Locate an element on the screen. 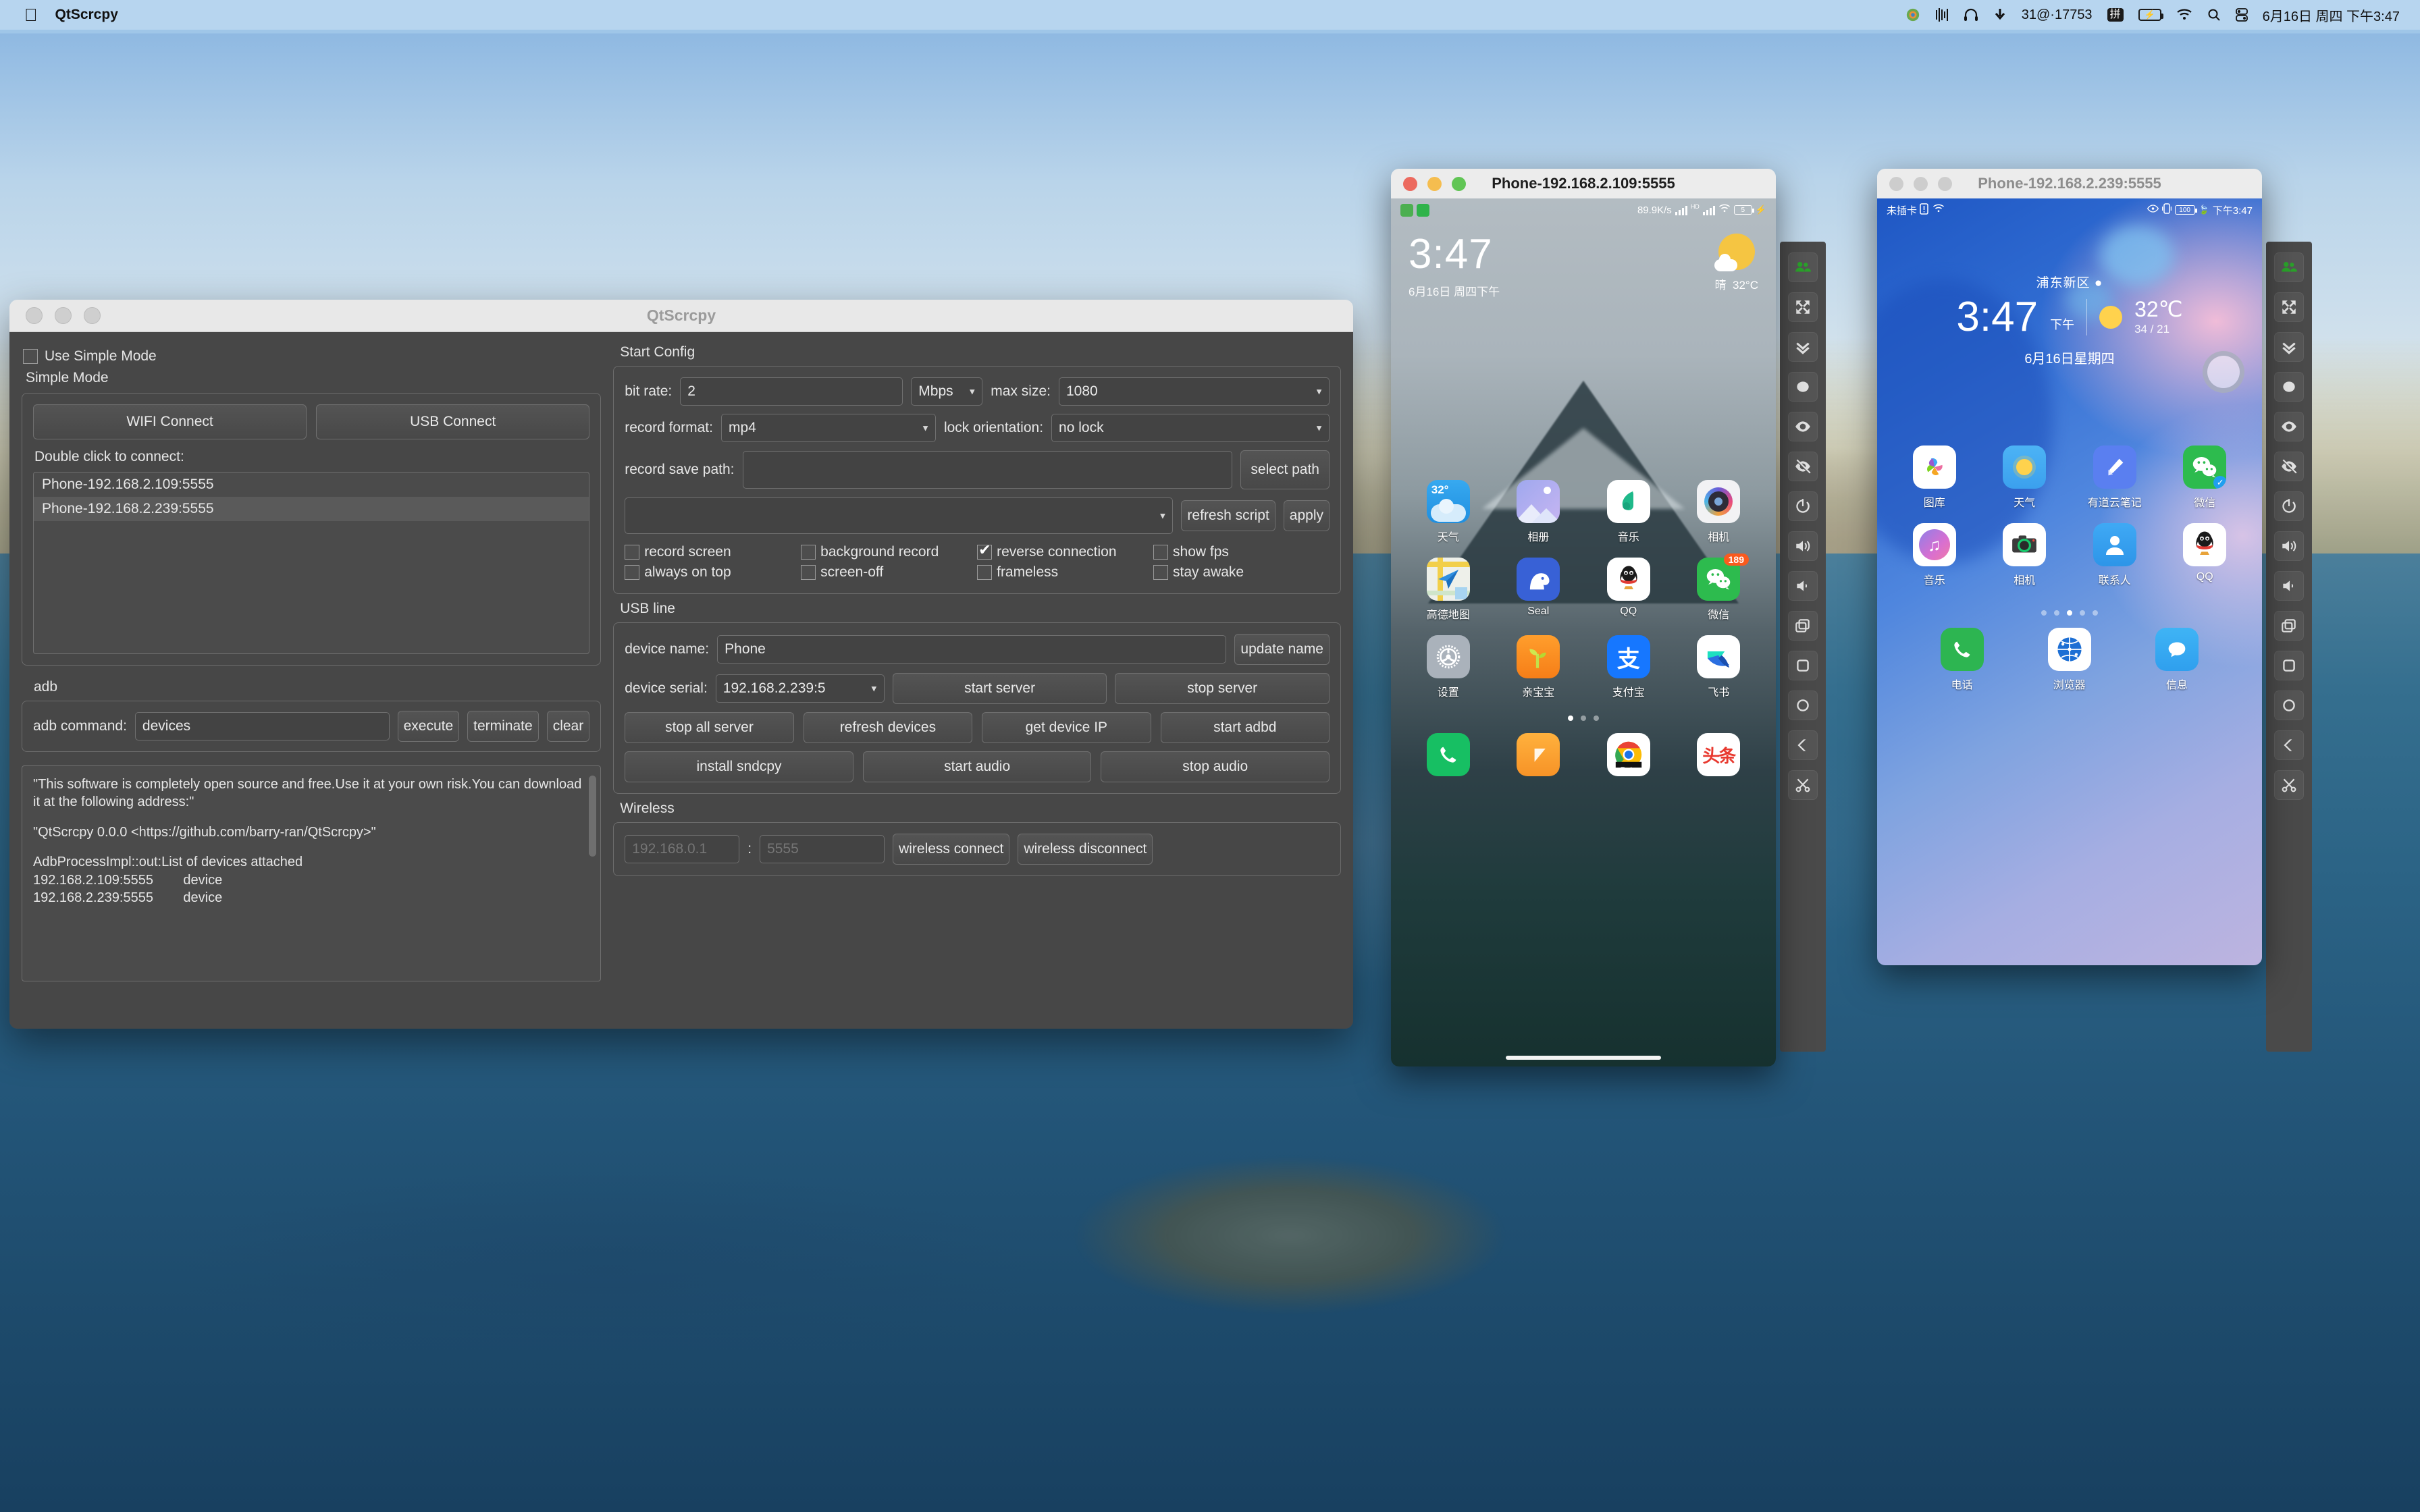  app-weather: 天气 is located at coordinates (2025, 478).